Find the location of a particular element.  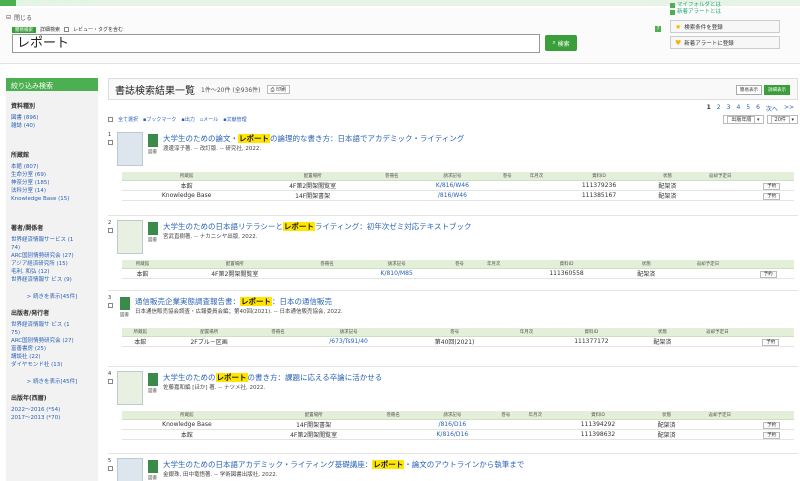

holdings-cell: 2Fブル－区画 is located at coordinates (209, 341).